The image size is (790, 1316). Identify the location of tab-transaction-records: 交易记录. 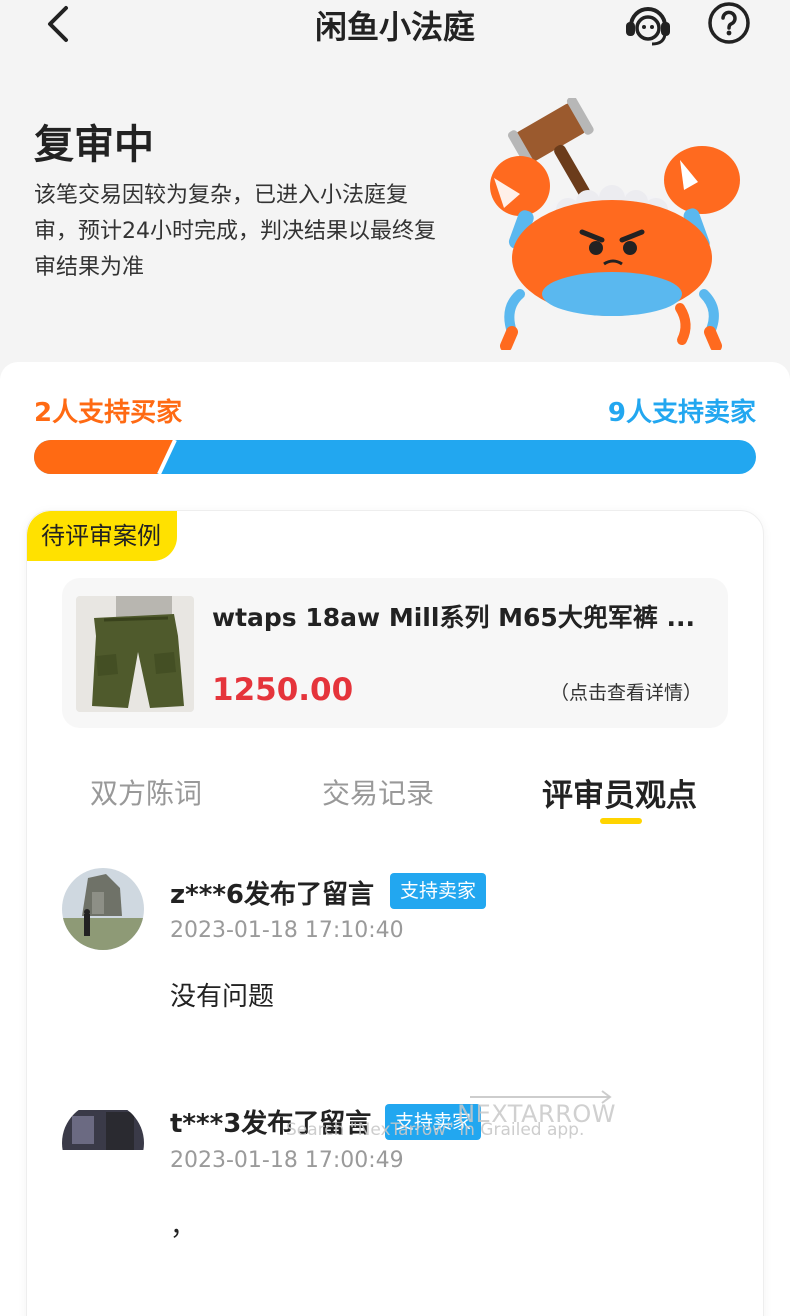
(378, 792).